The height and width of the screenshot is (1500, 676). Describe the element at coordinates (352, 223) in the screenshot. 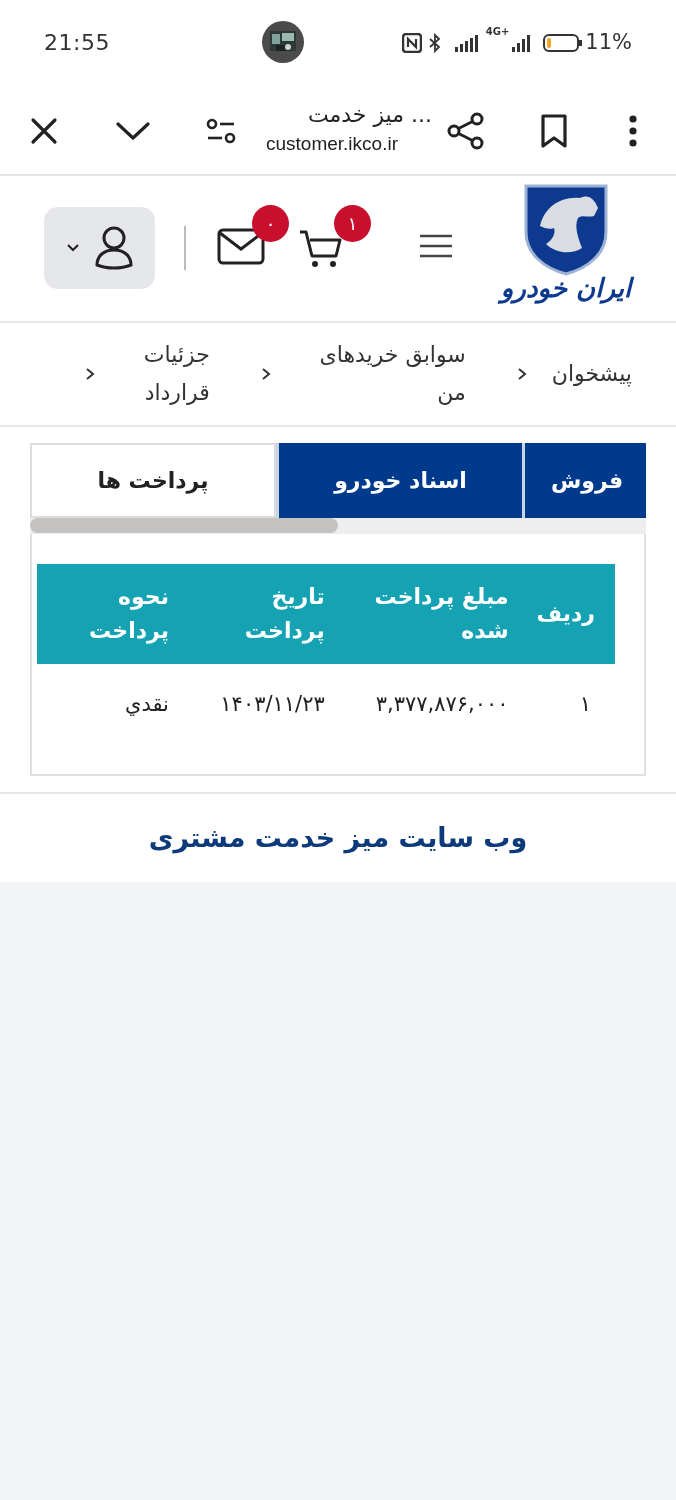

I see `cart-count-badge: ۱` at that location.